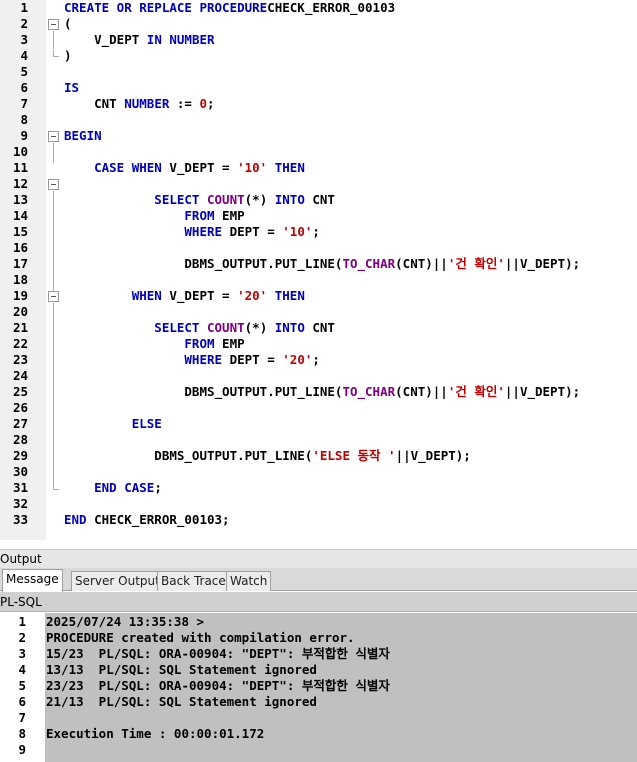 The height and width of the screenshot is (762, 637). What do you see at coordinates (318, 136) in the screenshot?
I see `code-line: 9 BEGIN` at bounding box center [318, 136].